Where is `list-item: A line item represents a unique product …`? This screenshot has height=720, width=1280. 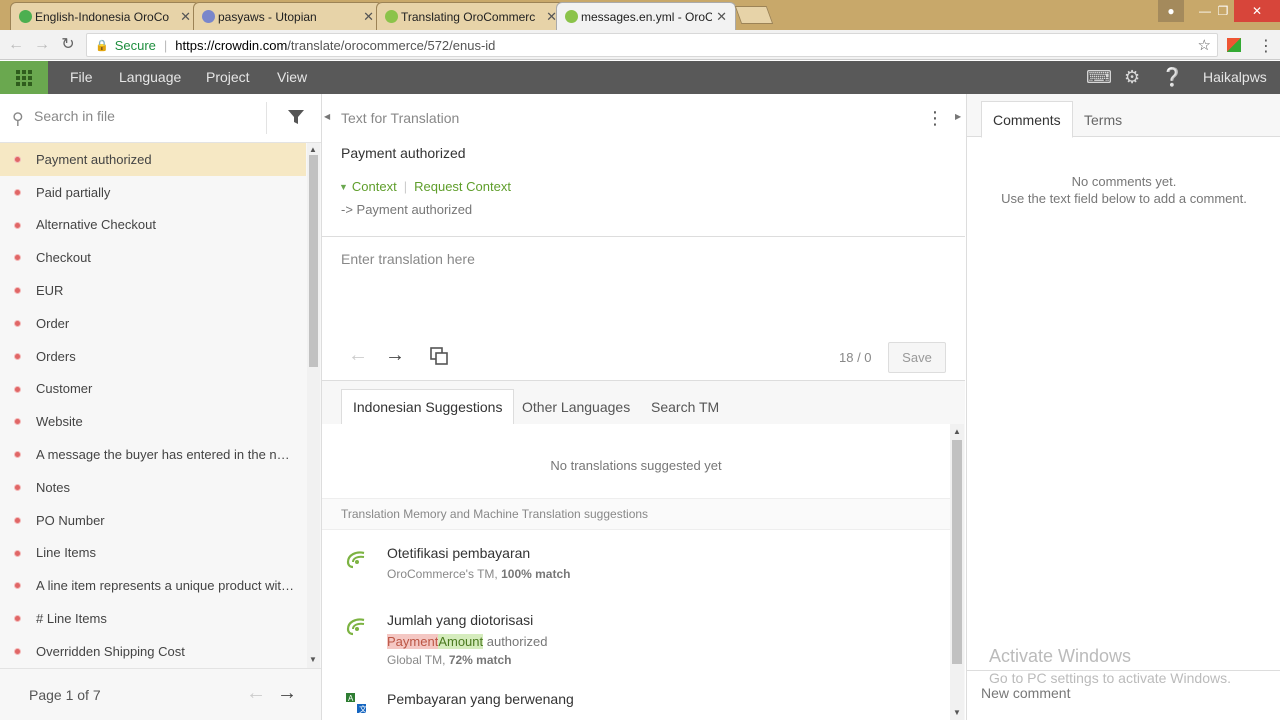 list-item: A line item represents a unique product … is located at coordinates (153, 585).